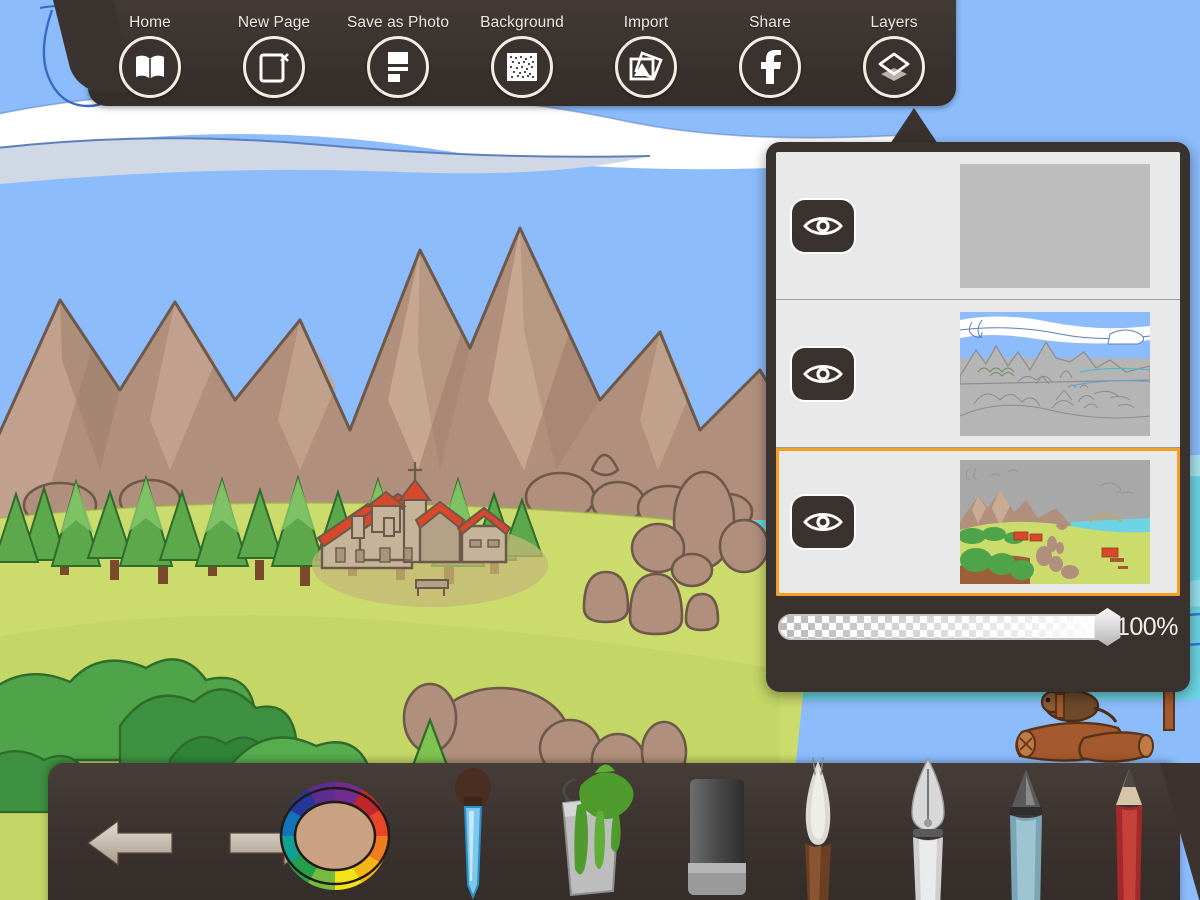 This screenshot has height=900, width=1200. I want to click on home-button-label: Home, so click(150, 22).